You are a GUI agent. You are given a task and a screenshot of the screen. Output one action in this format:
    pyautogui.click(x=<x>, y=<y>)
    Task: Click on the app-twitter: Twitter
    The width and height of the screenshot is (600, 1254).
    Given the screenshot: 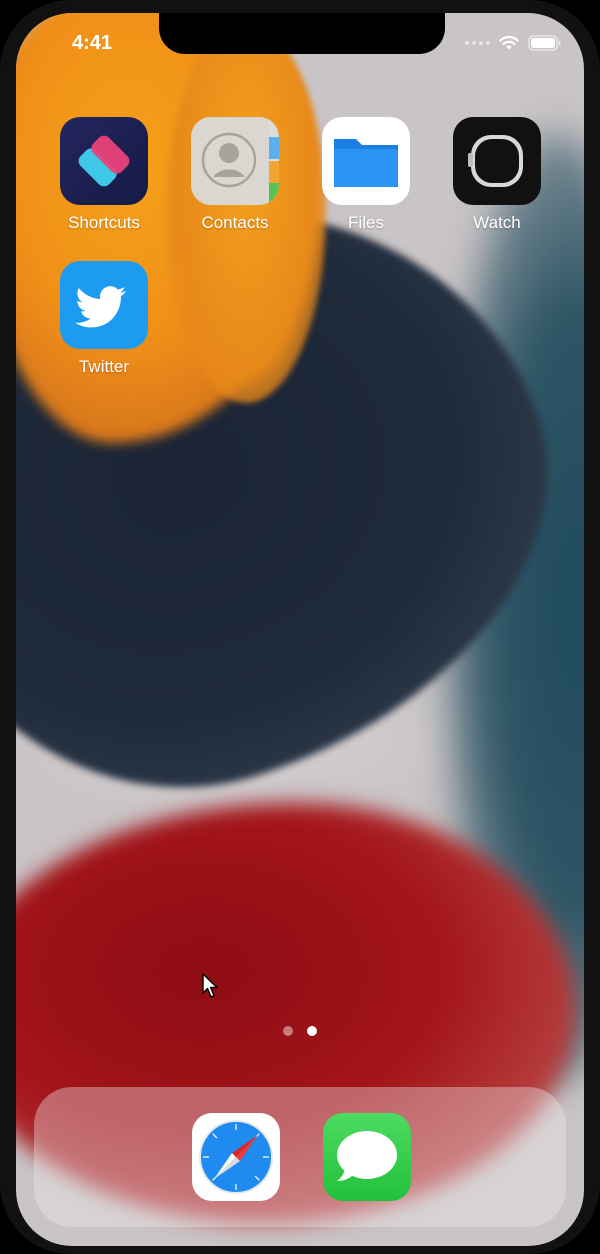 What is the action you would take?
    pyautogui.click(x=104, y=319)
    